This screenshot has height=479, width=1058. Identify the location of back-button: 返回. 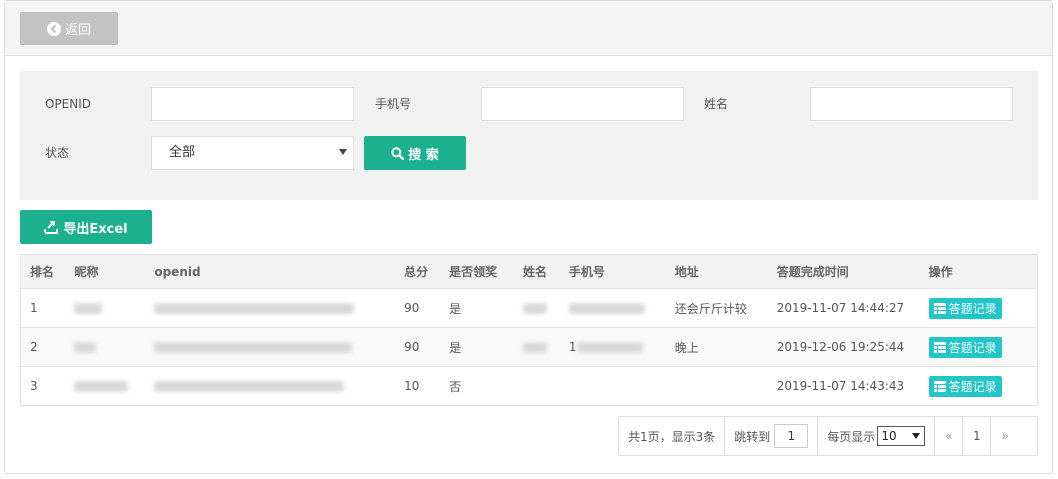
(69, 28).